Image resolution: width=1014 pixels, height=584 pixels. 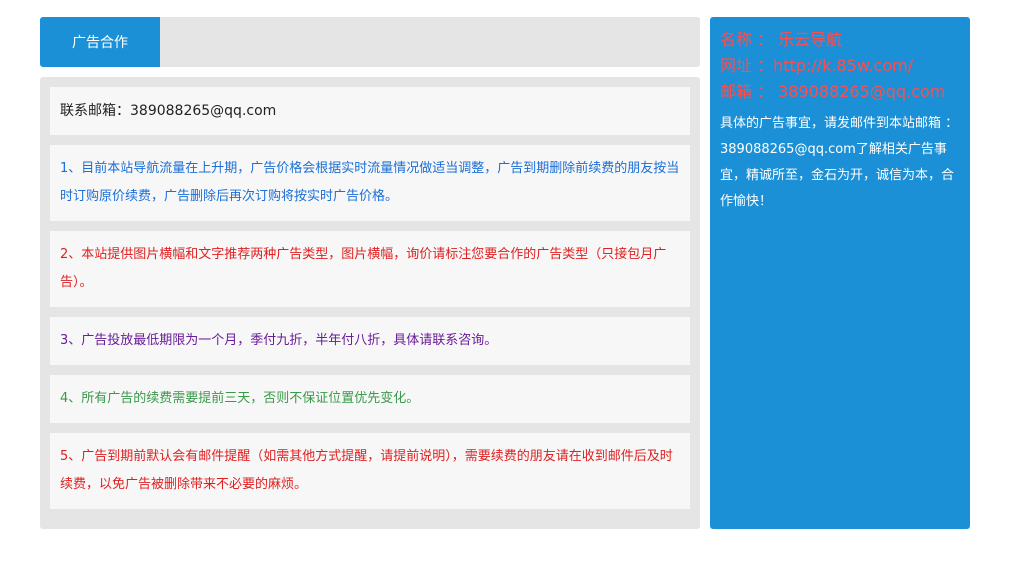 I want to click on site-email: 邮箱 ： 389088265@qq.com, so click(x=833, y=91).